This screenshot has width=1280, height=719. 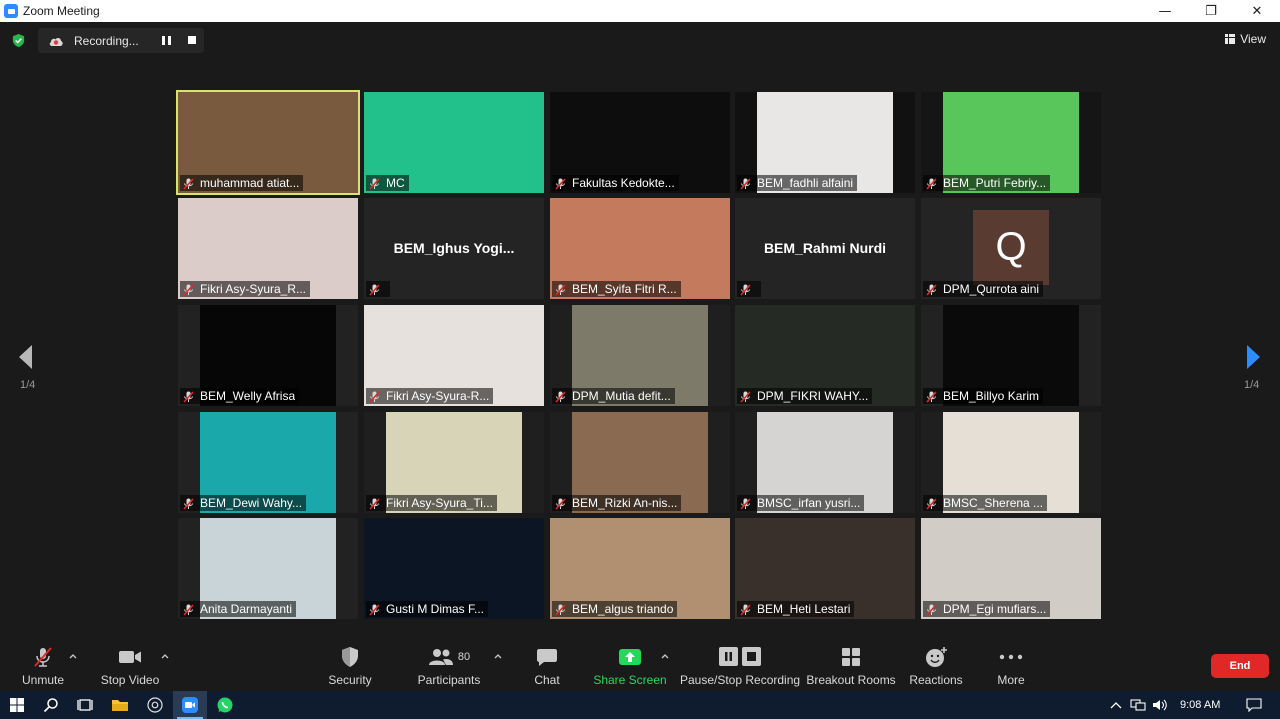 I want to click on view-button: View, so click(x=1245, y=39).